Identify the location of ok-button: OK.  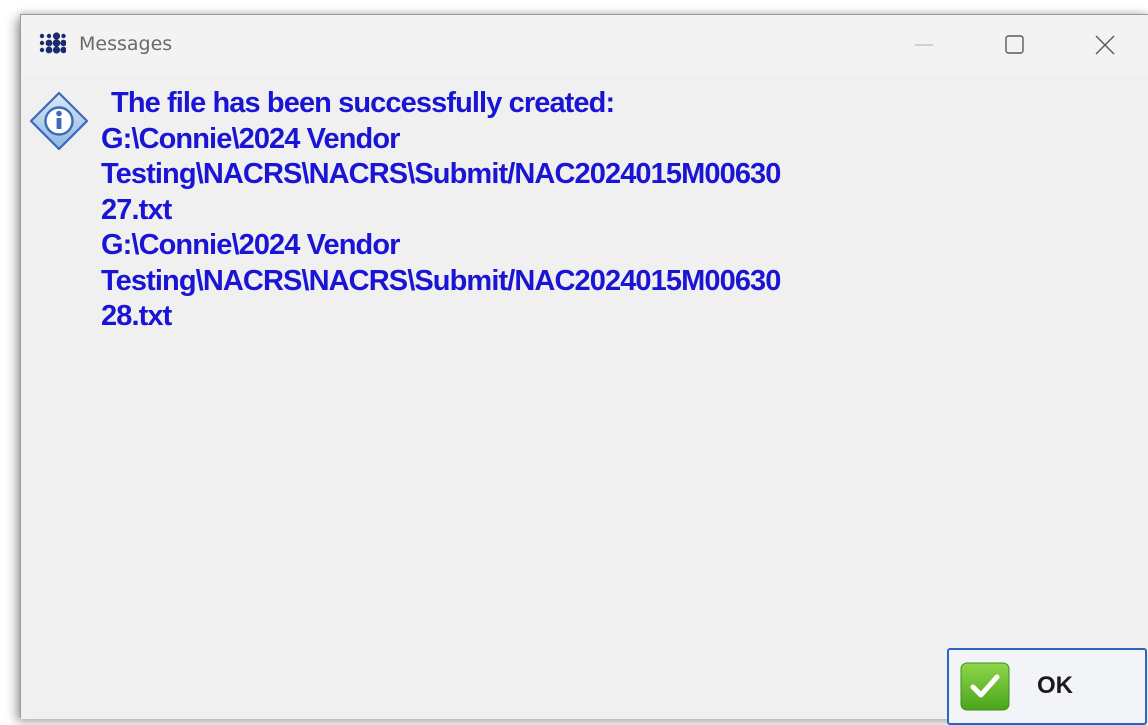
(1047, 686).